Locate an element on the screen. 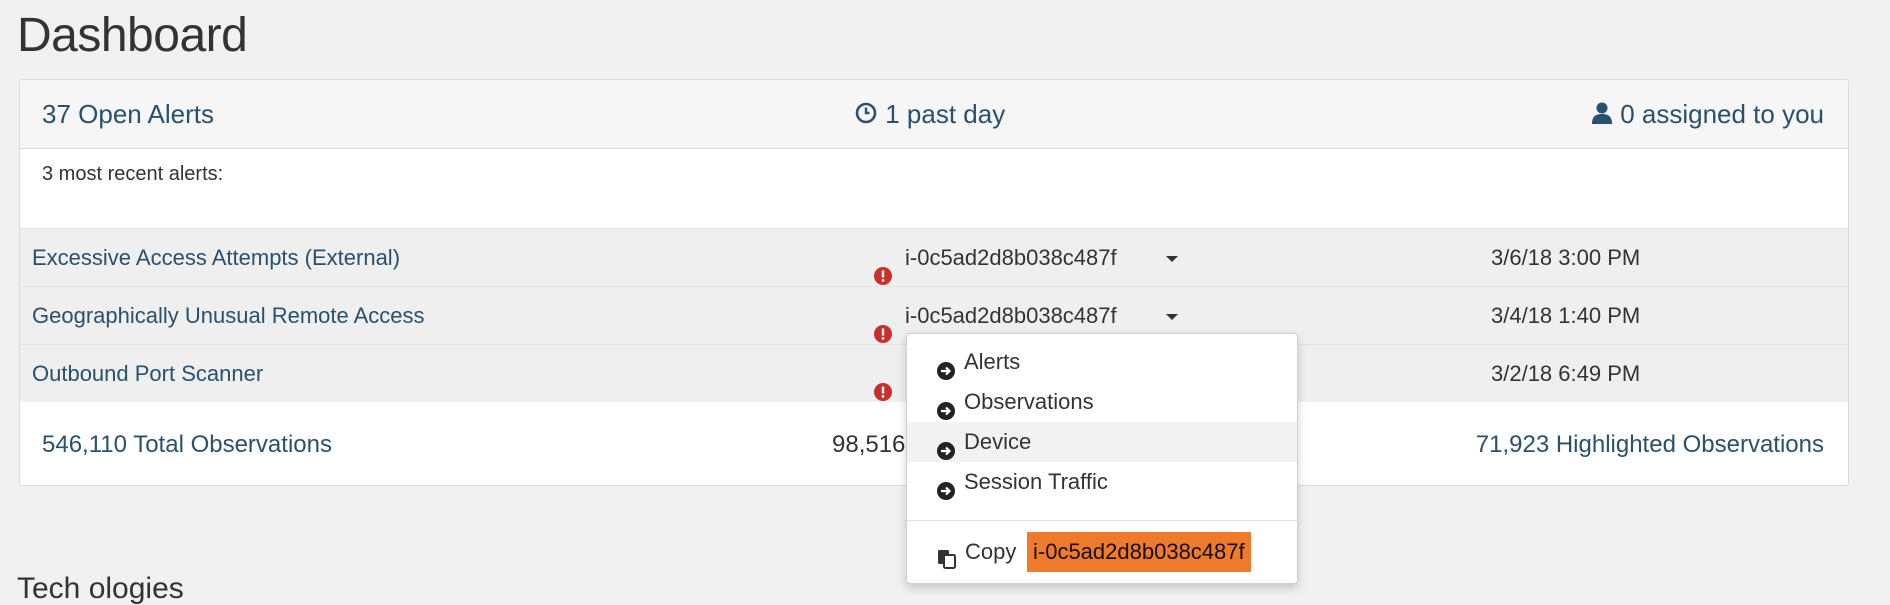 This screenshot has width=1890, height=605. menu-item-alerts: Alerts is located at coordinates (1102, 362).